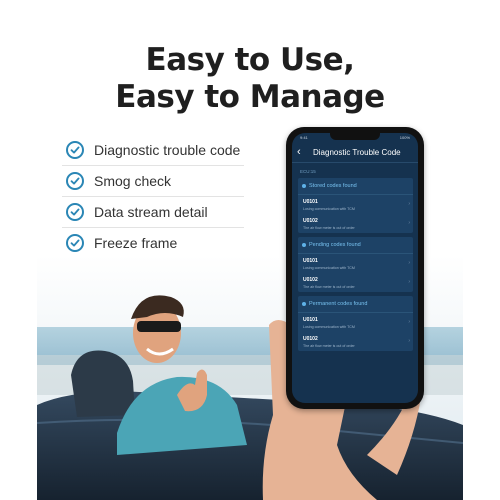 This screenshot has height=500, width=500. I want to click on code-group-header: Permanent codes found, so click(355, 304).